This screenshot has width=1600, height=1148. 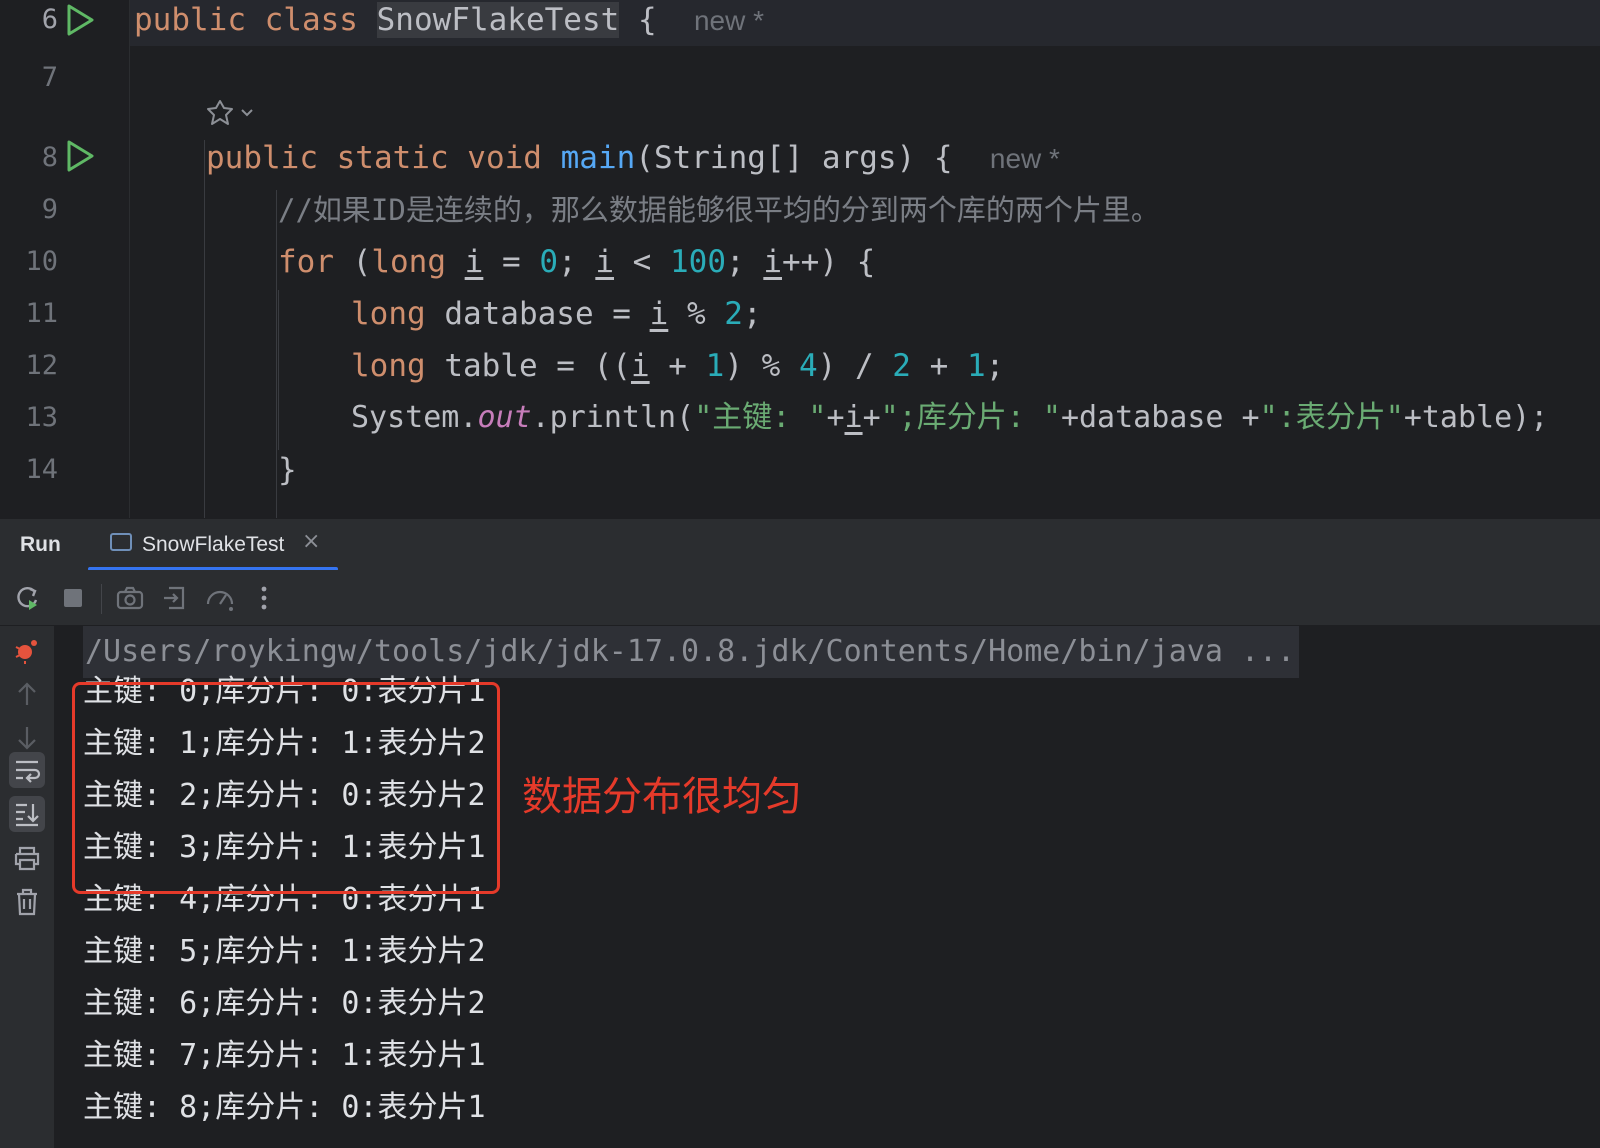 I want to click on line-number: 8, so click(x=49, y=157).